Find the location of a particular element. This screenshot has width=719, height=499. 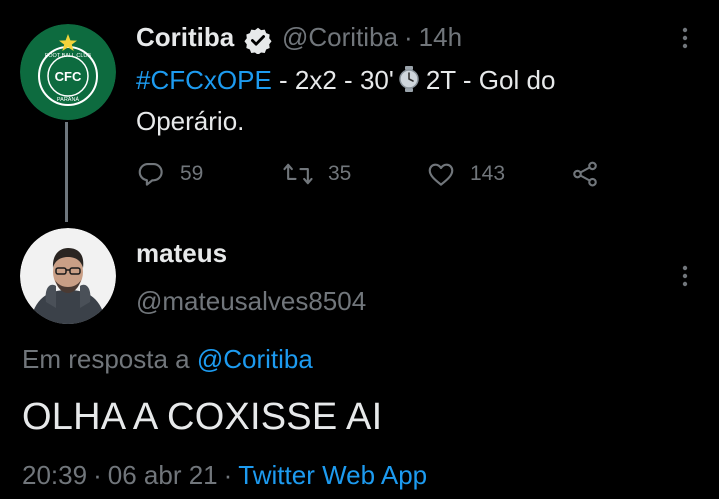

retweet-count: 35 is located at coordinates (340, 173).